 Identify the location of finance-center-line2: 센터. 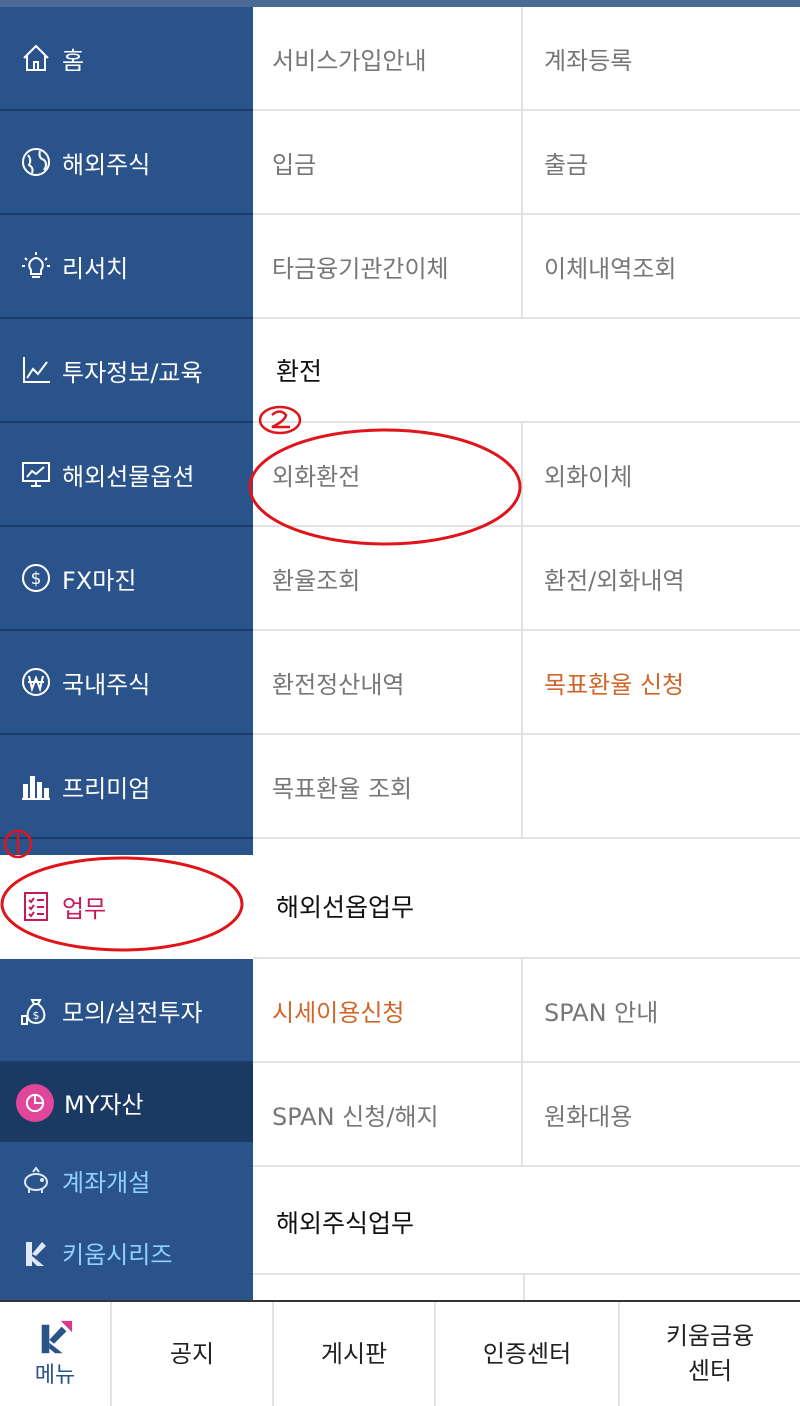
(710, 1371).